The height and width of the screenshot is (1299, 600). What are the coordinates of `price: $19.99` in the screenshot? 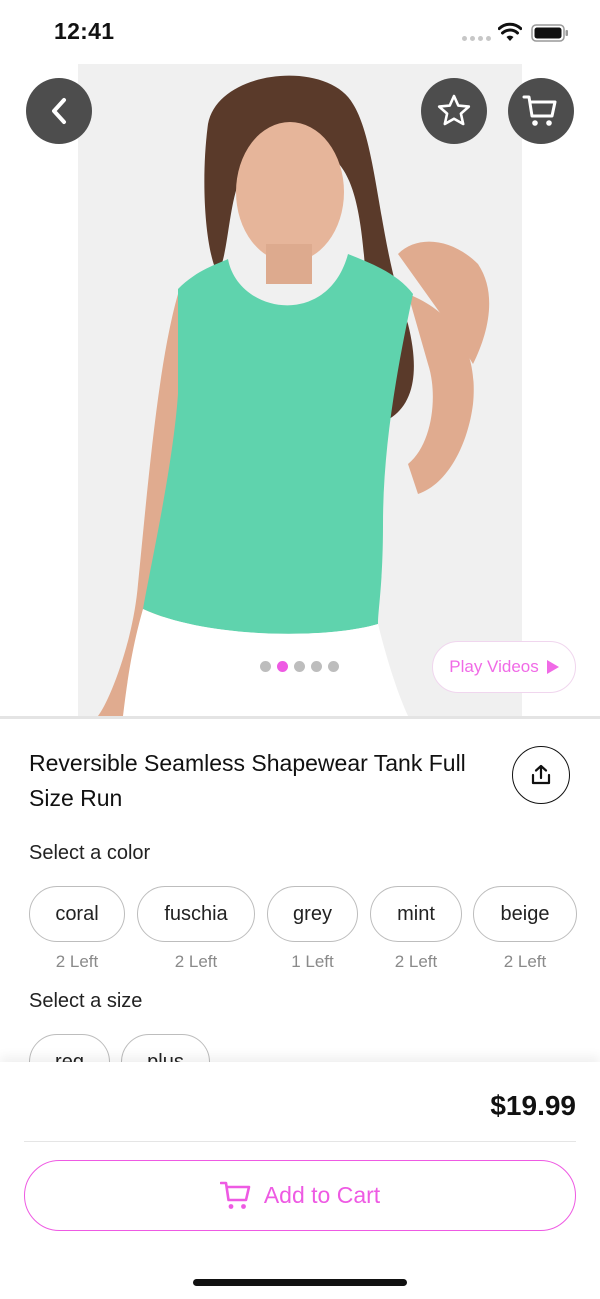 It's located at (533, 1105).